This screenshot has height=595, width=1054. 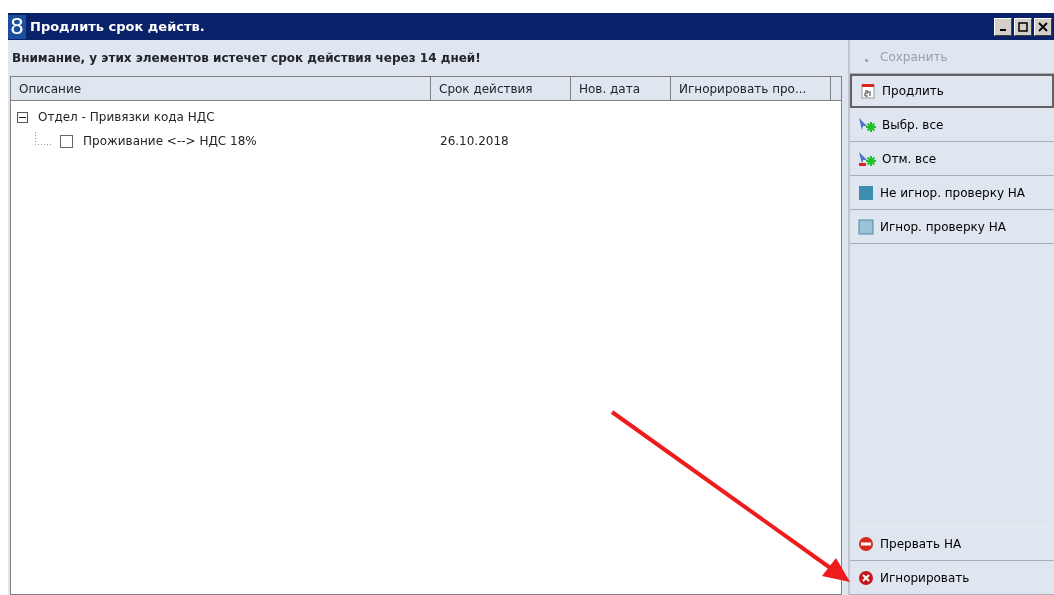 I want to click on tree-line, so click(x=43, y=138).